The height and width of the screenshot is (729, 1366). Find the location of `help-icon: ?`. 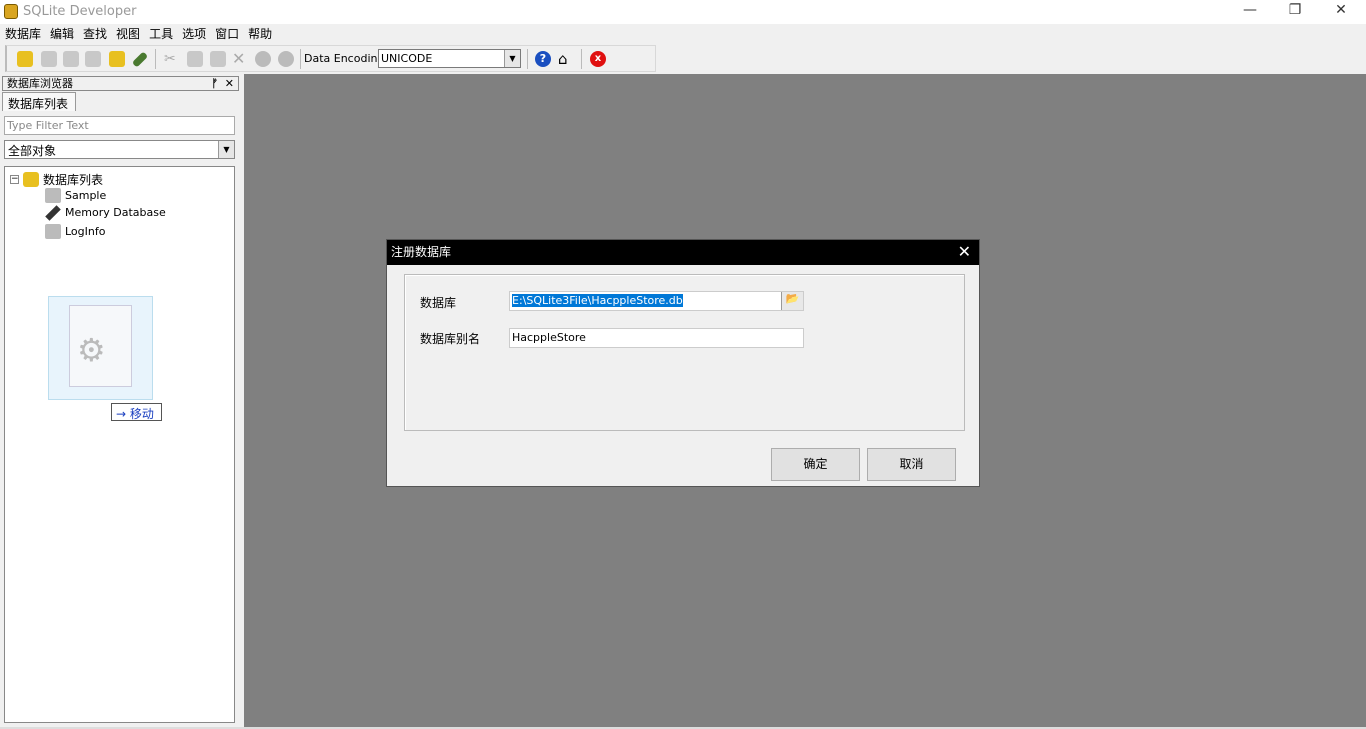

help-icon: ? is located at coordinates (543, 59).